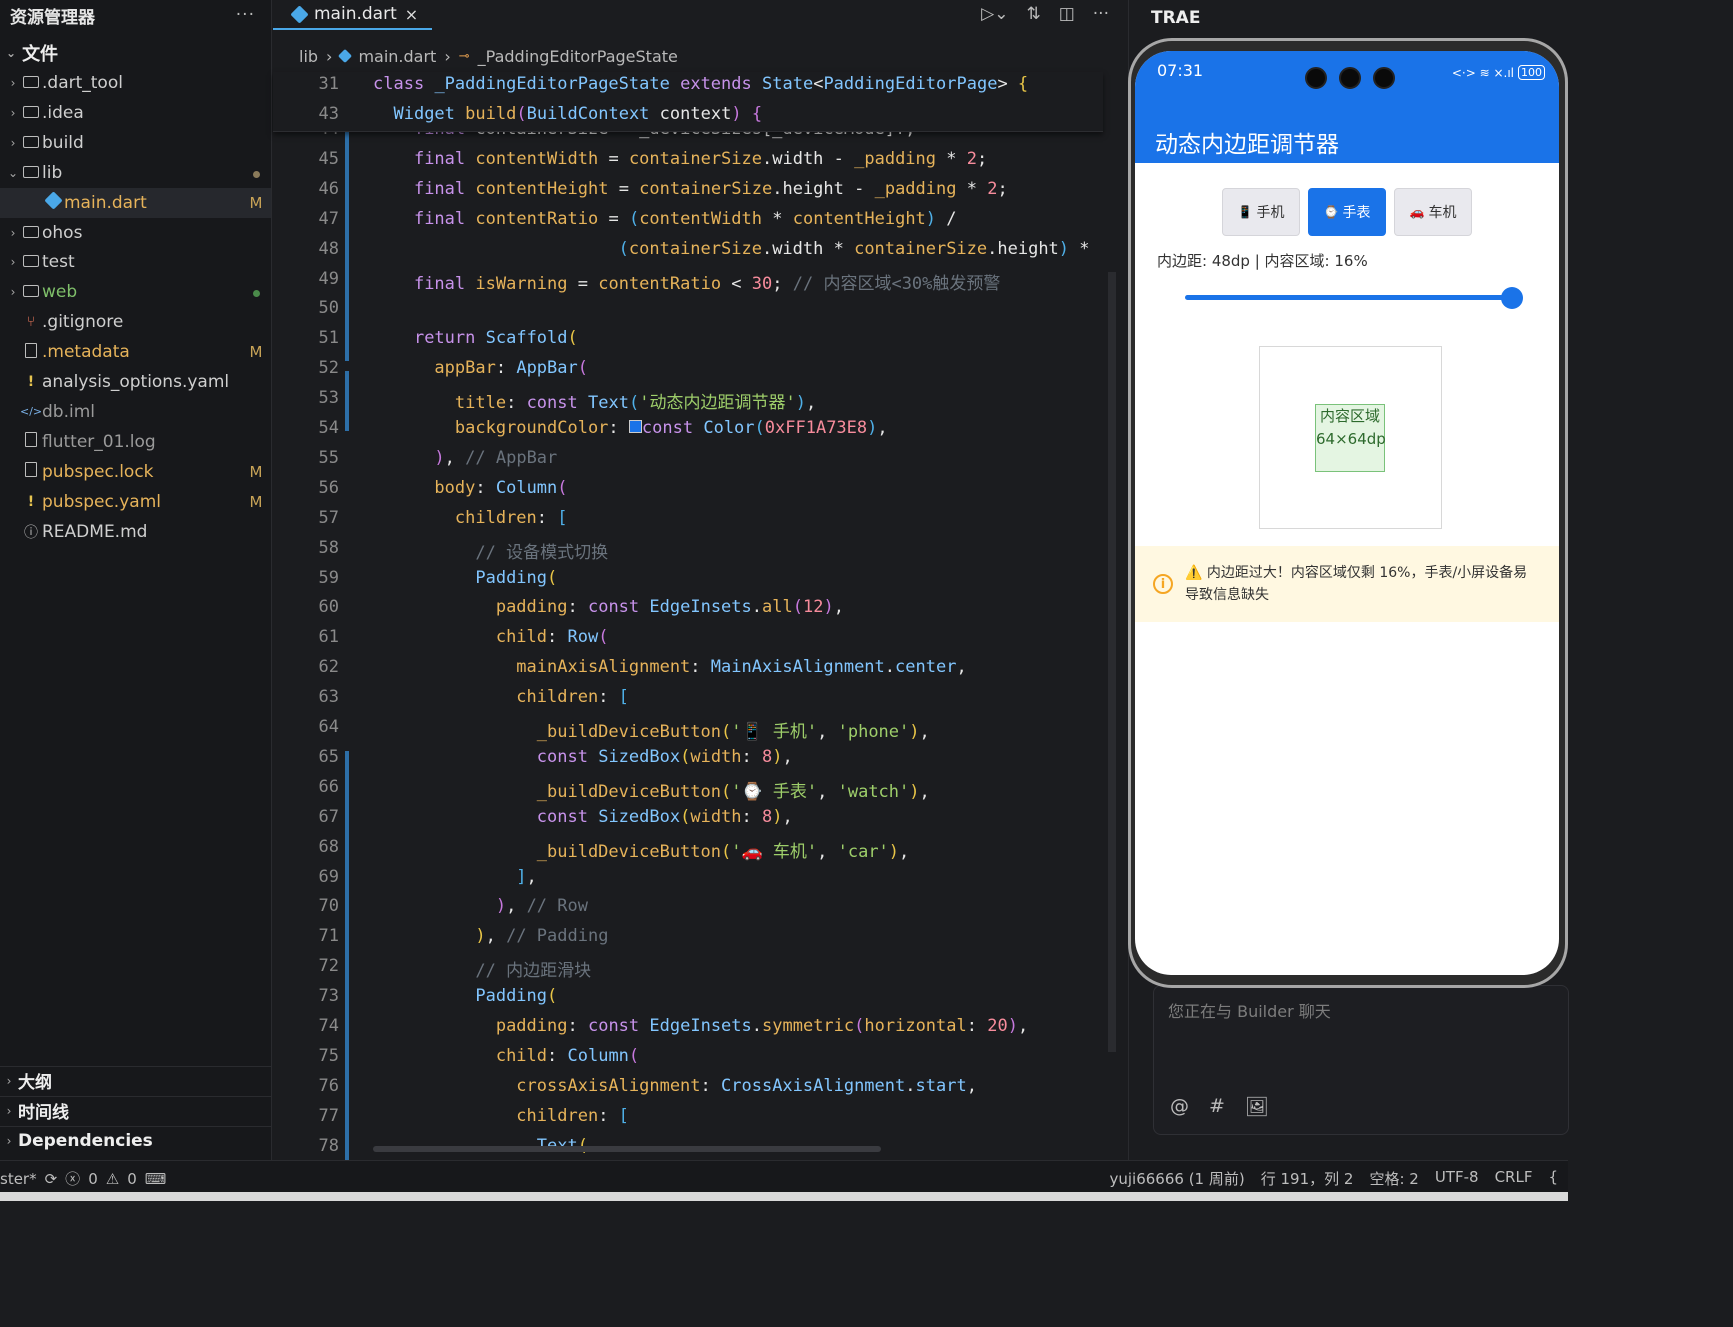 The image size is (1733, 1327). Describe the element at coordinates (135, 233) in the screenshot. I see `tree-item: › ohos` at that location.